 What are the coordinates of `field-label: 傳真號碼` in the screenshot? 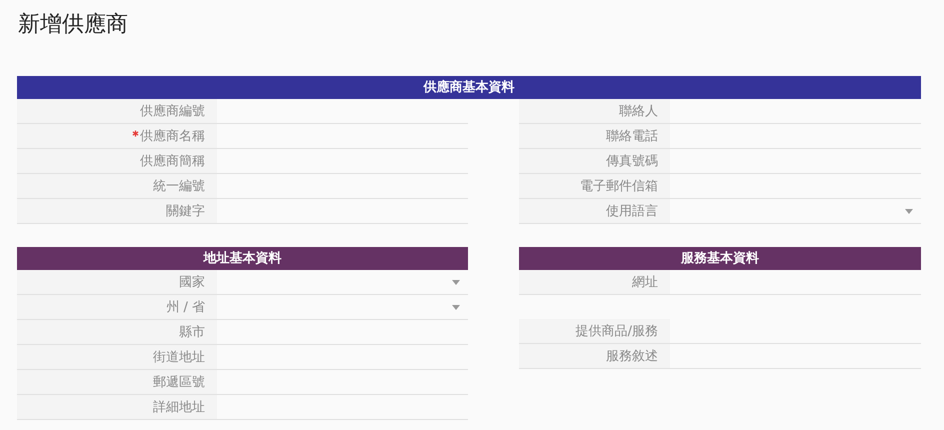 It's located at (632, 161).